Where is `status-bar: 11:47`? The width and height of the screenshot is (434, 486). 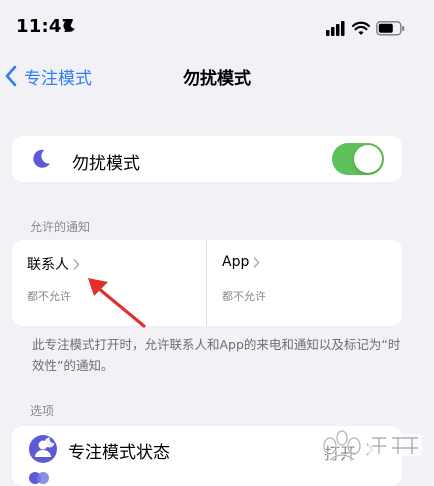 status-bar: 11:47 is located at coordinates (217, 27).